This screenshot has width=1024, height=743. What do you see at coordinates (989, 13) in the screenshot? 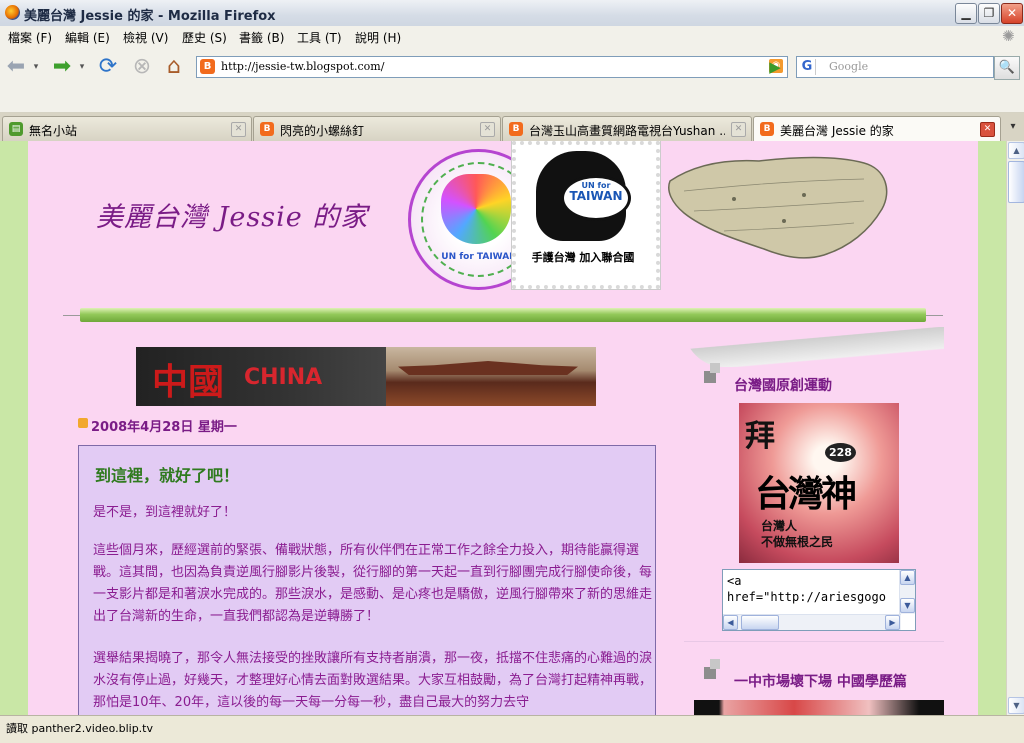
I see `maximize-button: ❐` at bounding box center [989, 13].